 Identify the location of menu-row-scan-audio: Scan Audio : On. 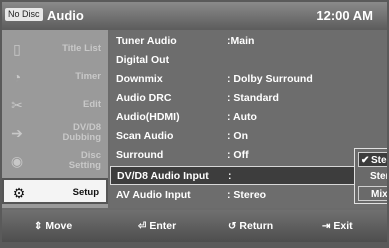
(248, 136).